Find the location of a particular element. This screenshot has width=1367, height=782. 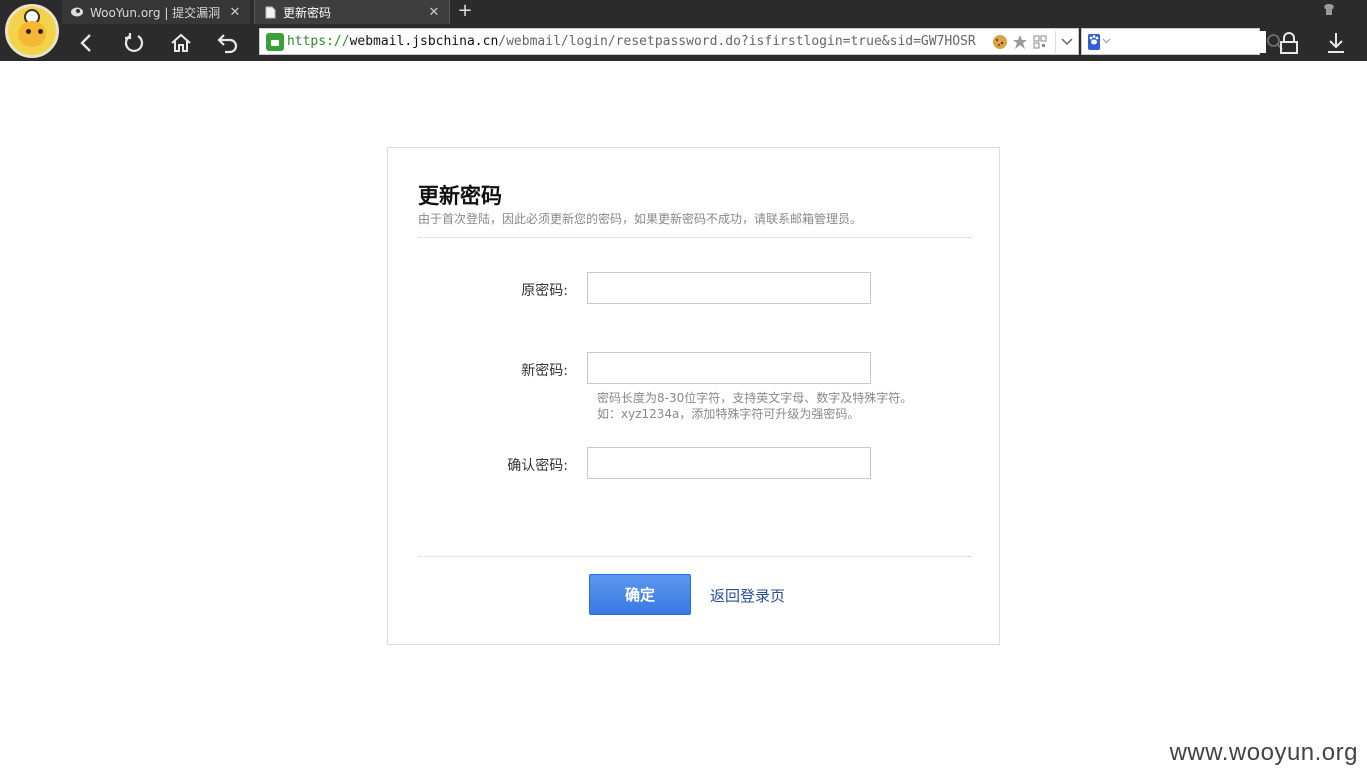

password-hint-line: 如：xyz1234a，添加特殊字符可升级为强密码。 is located at coordinates (728, 414).